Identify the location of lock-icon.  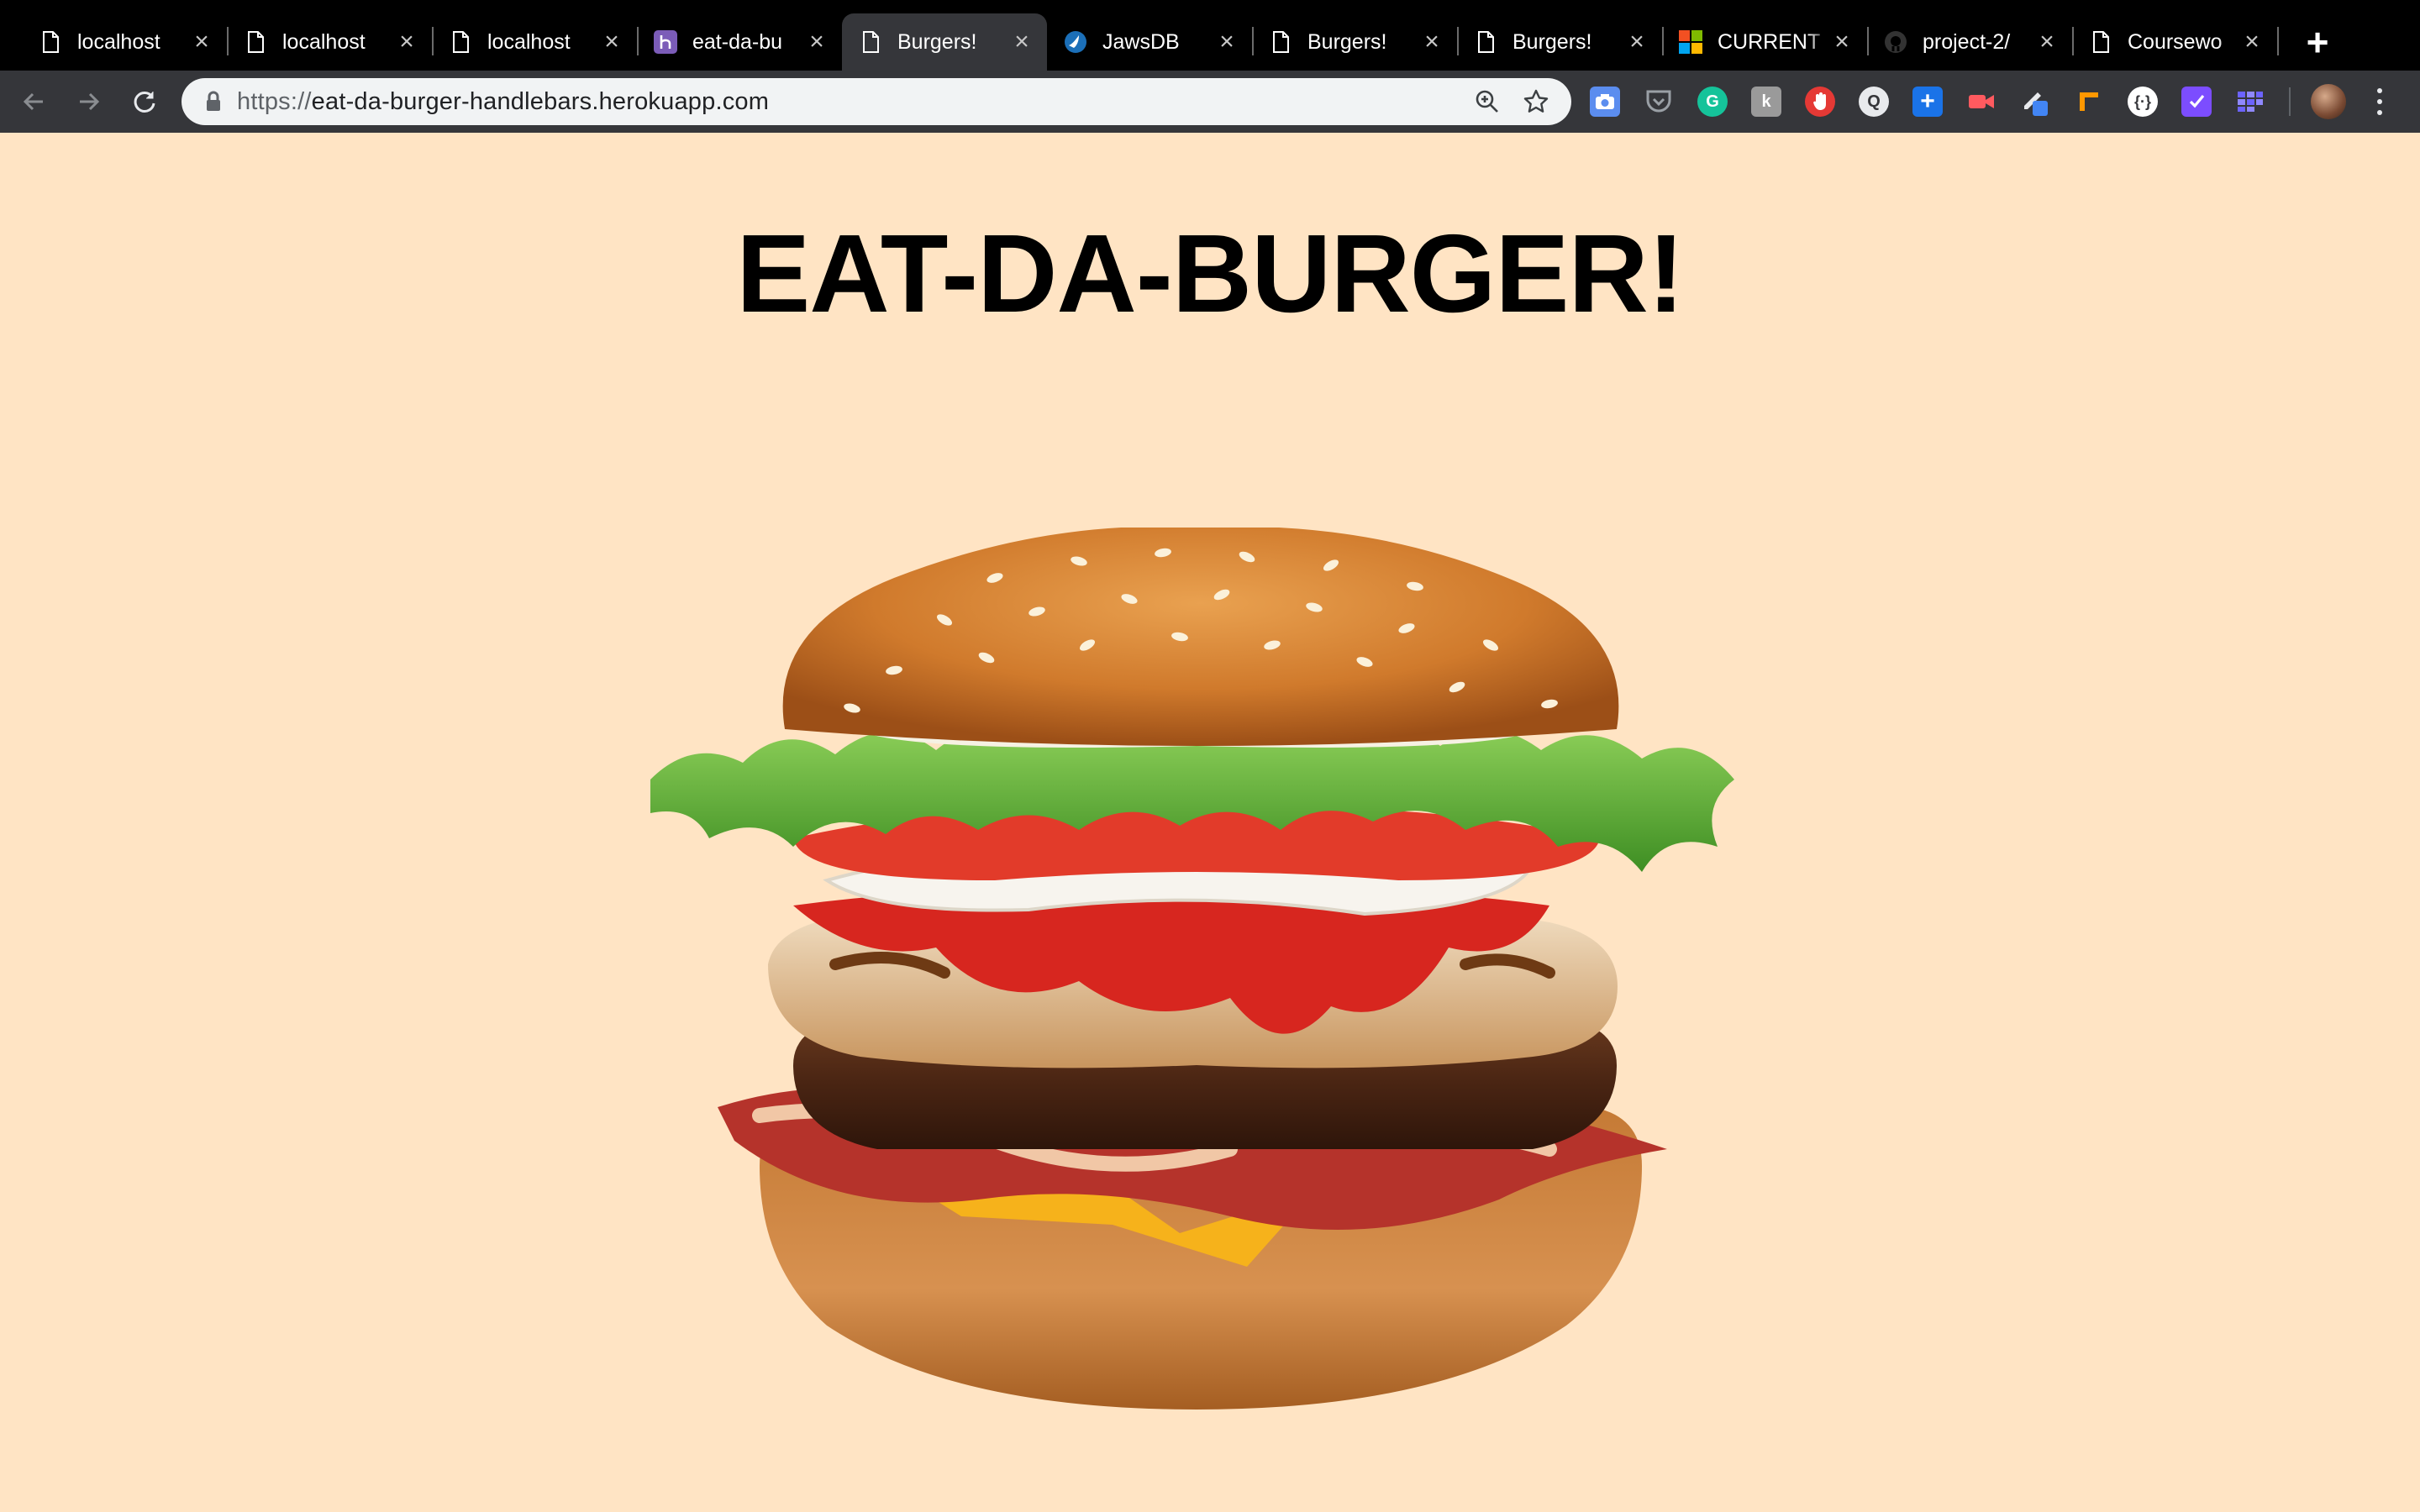
(214, 101).